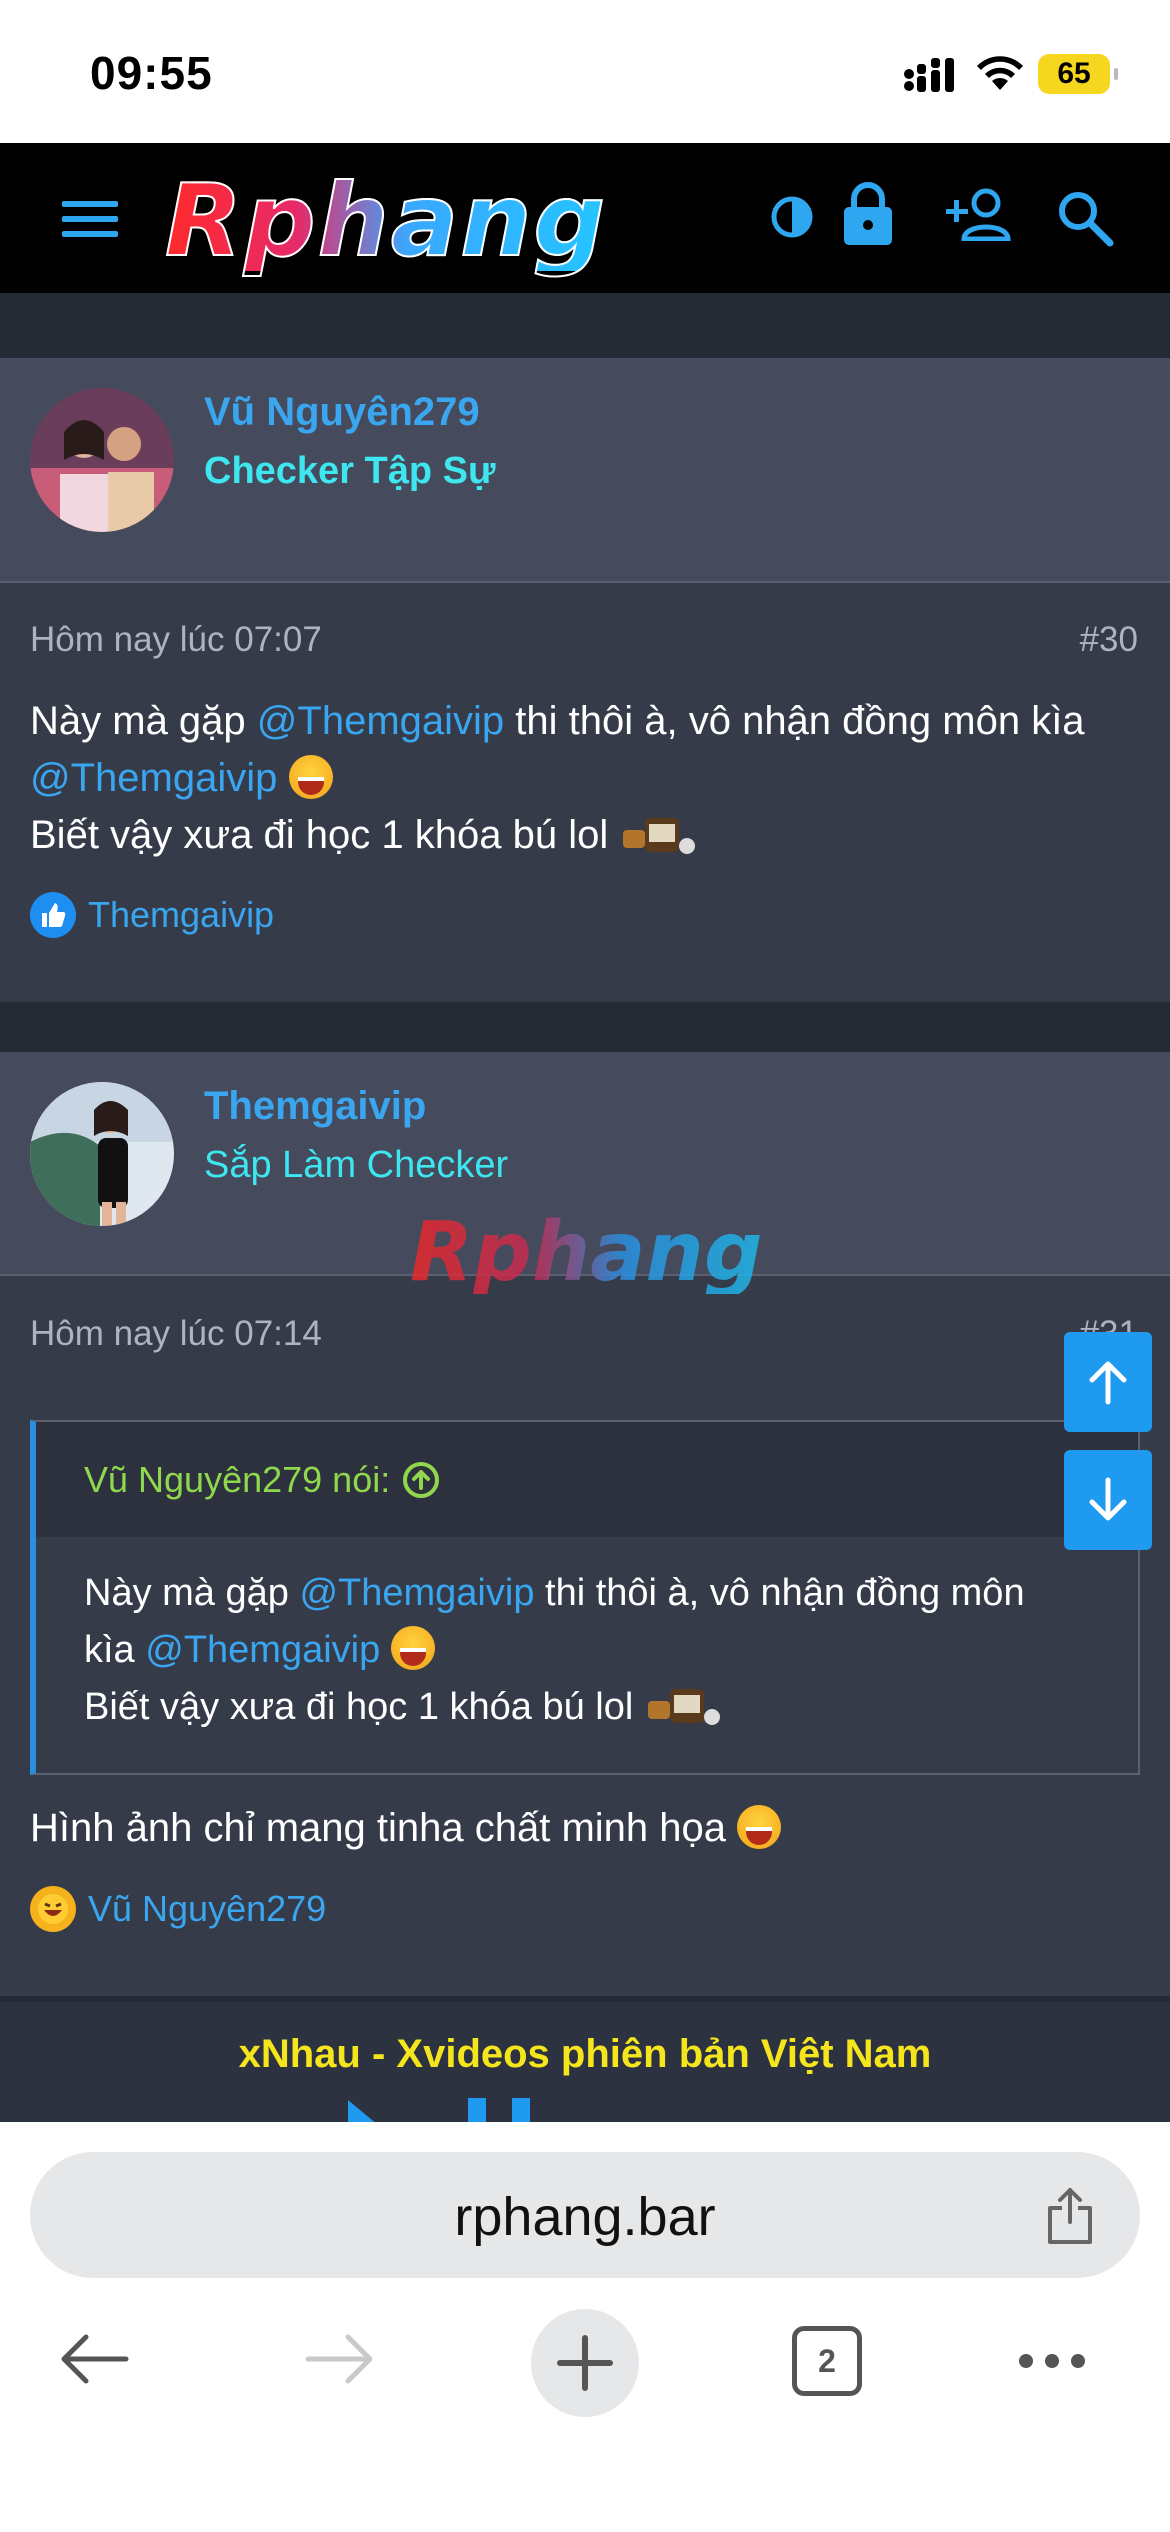 The image size is (1170, 2532). Describe the element at coordinates (827, 2361) in the screenshot. I see `tab-count-button: 2` at that location.